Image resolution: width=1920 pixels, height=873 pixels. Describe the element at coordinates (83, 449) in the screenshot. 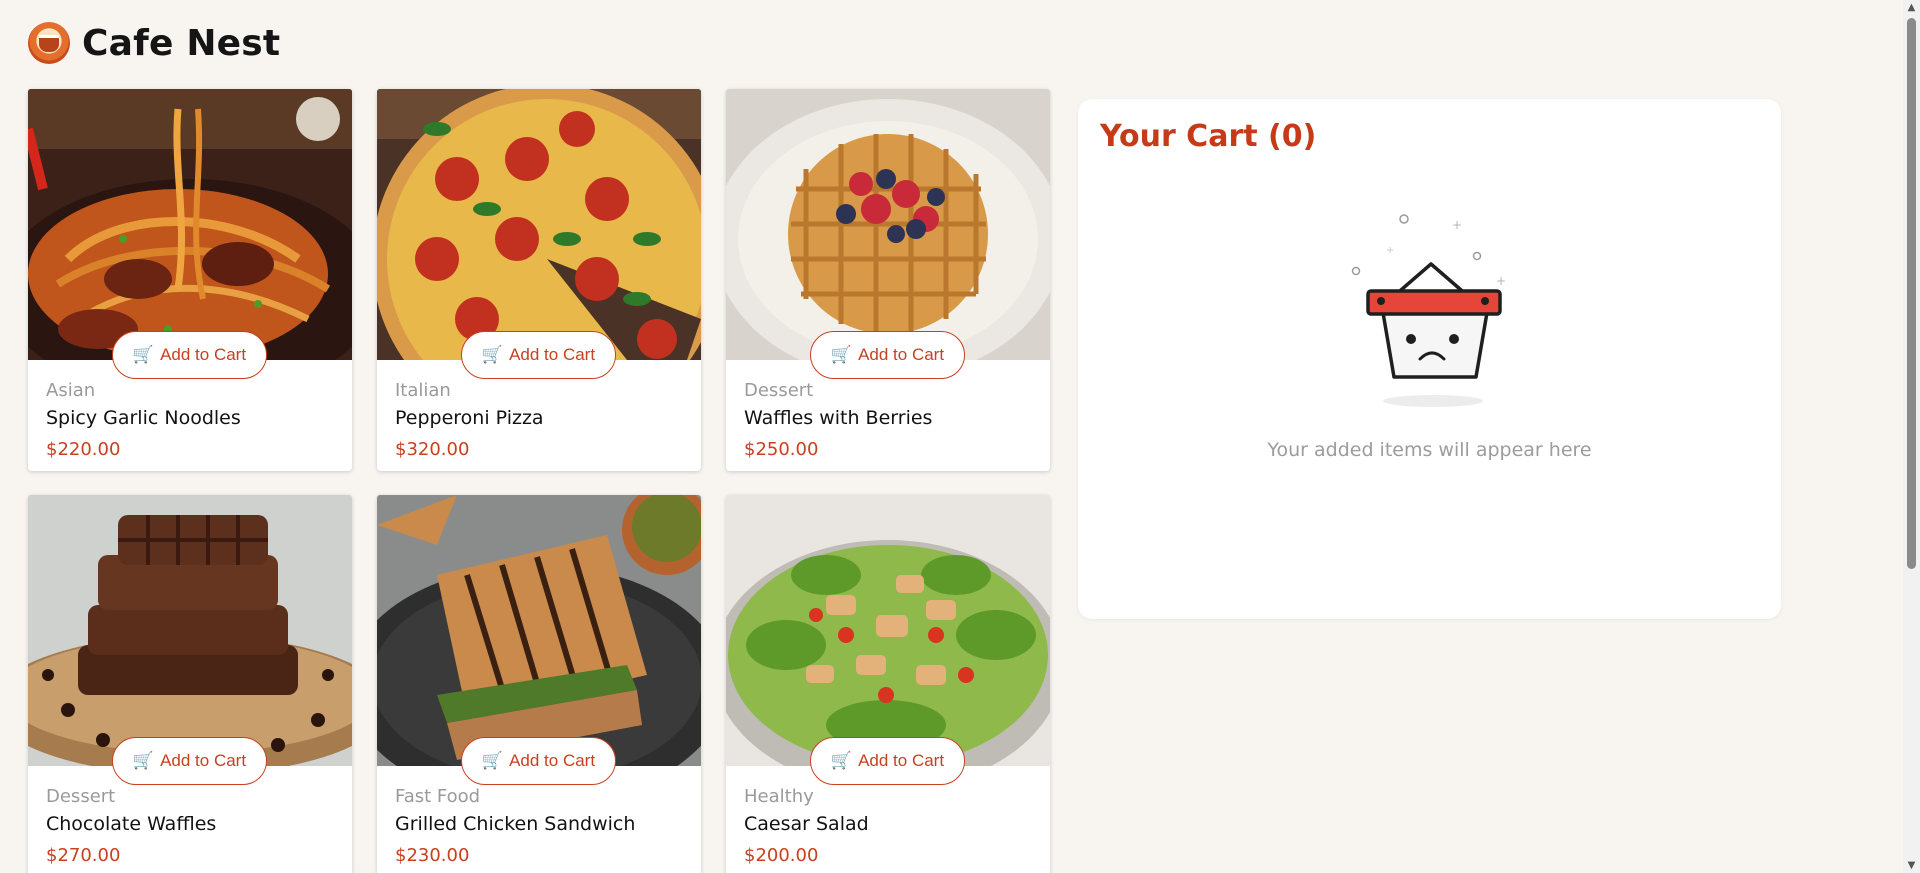

I see `item-price: $220.00` at that location.